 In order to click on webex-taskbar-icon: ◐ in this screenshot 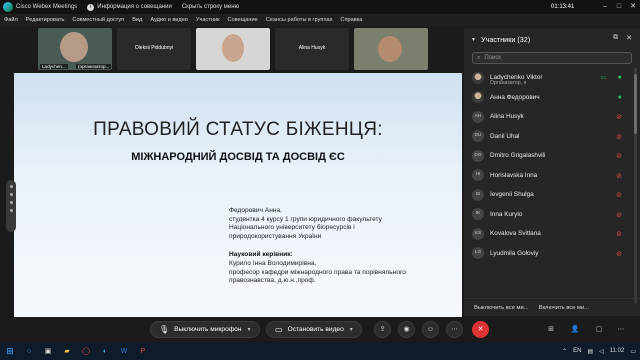, I will do `click(105, 351)`.